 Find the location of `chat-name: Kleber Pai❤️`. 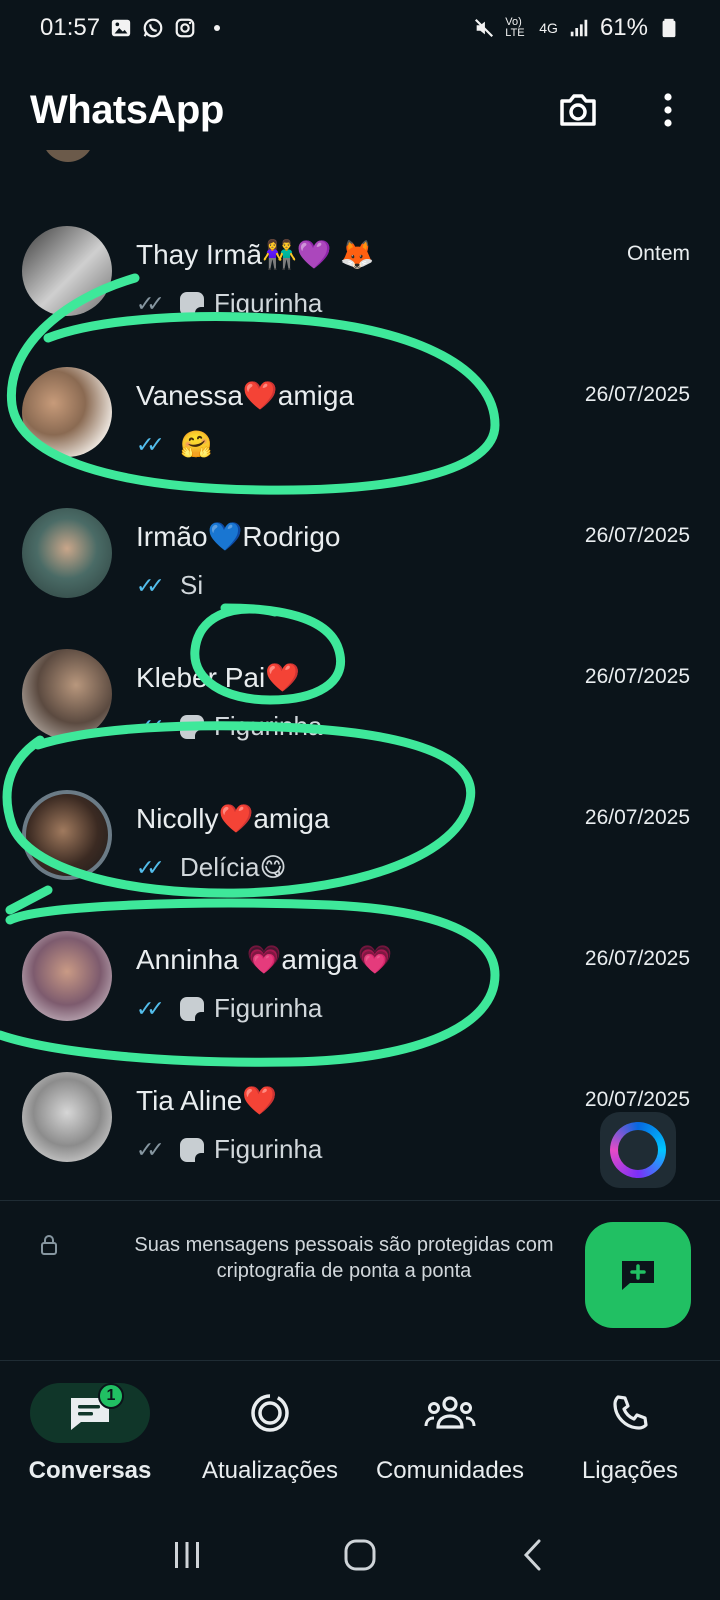

chat-name: Kleber Pai❤️ is located at coordinates (218, 677).